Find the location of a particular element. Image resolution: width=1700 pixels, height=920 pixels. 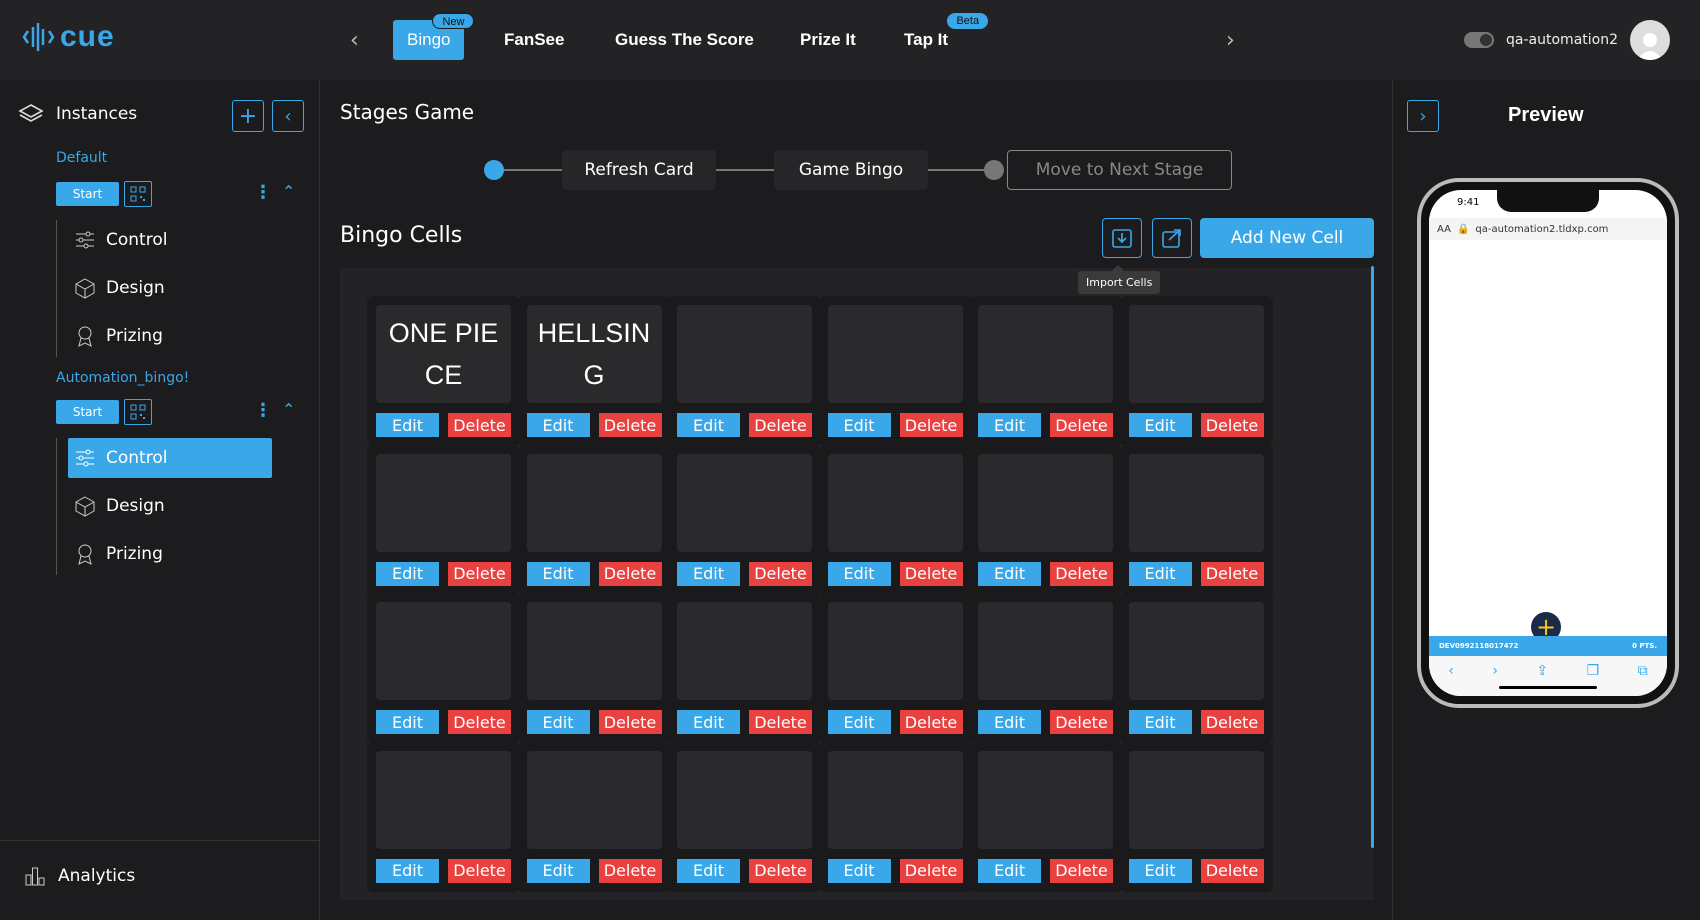

instance-name-automation-bingo: Automation_bingo! is located at coordinates (122, 378).